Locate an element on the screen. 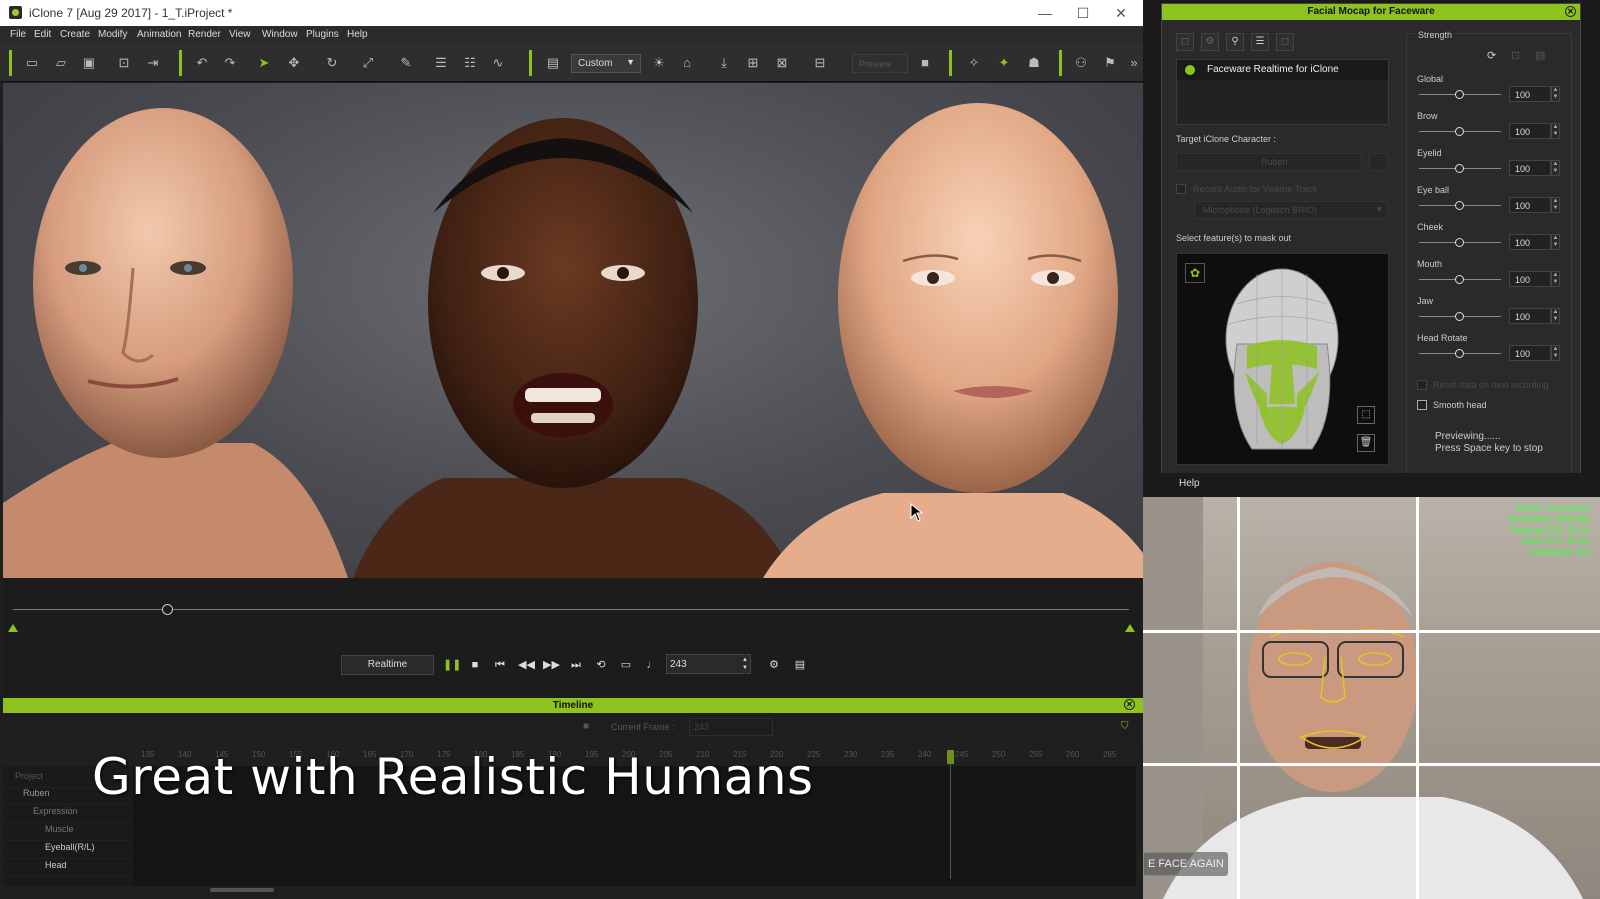 The width and height of the screenshot is (1600, 899). drop-to-floor-icon: ⤓ is located at coordinates (724, 63).